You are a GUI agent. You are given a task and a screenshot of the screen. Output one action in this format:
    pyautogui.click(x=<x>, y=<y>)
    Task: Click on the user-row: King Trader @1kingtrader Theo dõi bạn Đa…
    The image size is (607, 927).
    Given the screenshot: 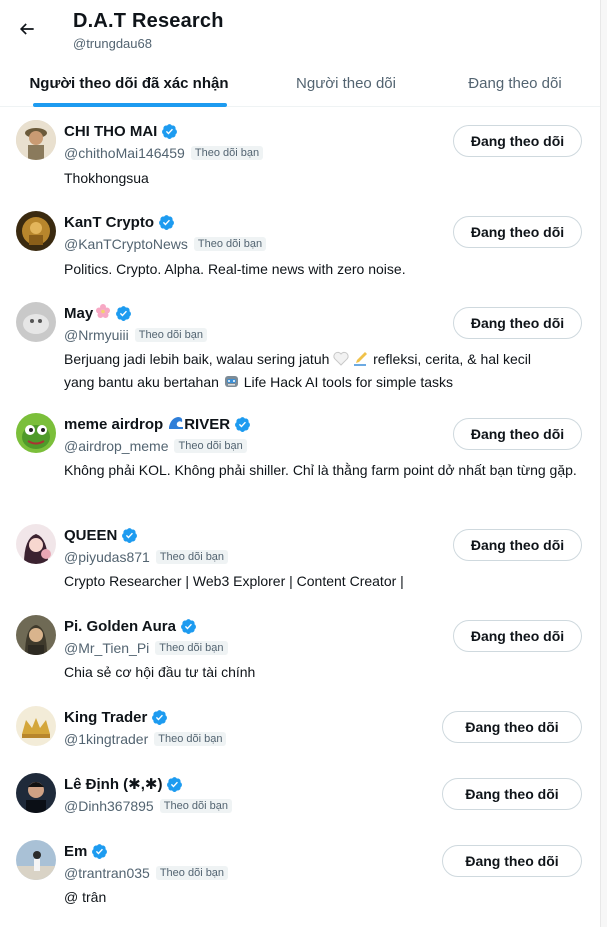 What is the action you would take?
    pyautogui.click(x=300, y=727)
    